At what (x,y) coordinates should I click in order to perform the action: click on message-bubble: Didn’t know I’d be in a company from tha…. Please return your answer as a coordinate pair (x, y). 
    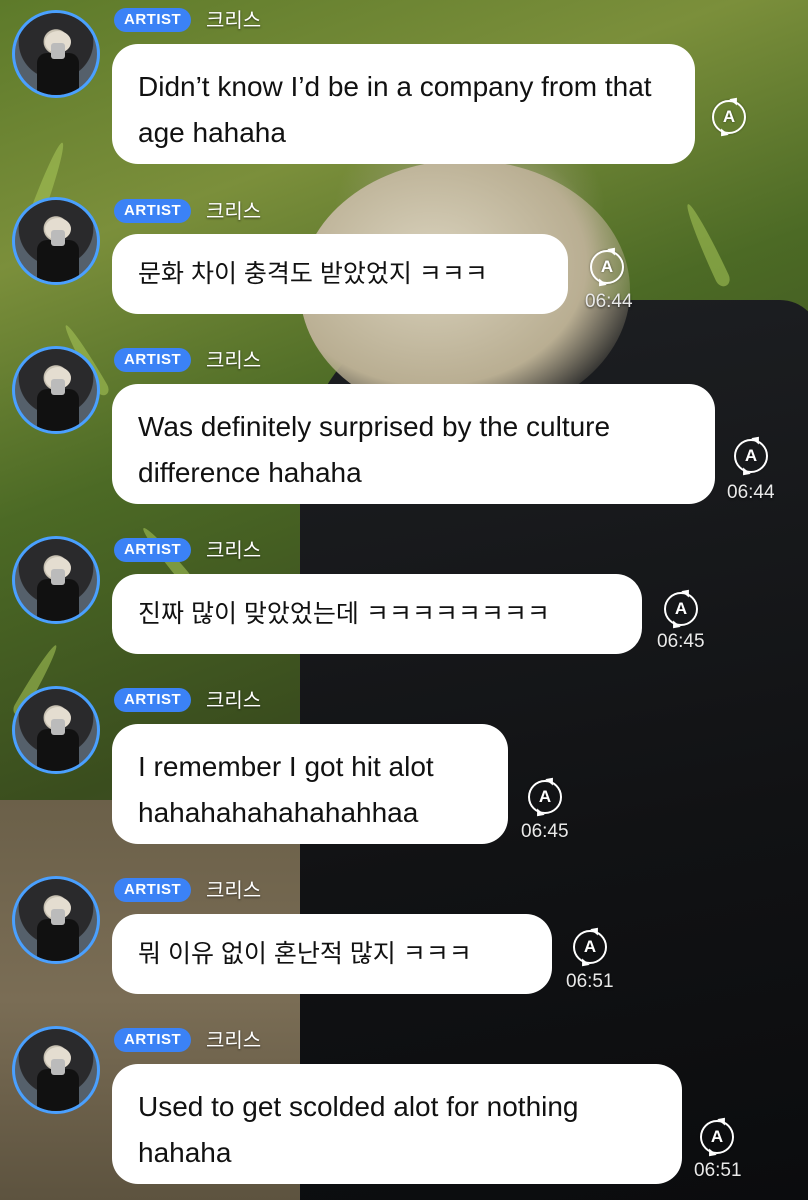
    Looking at the image, I should click on (403, 104).